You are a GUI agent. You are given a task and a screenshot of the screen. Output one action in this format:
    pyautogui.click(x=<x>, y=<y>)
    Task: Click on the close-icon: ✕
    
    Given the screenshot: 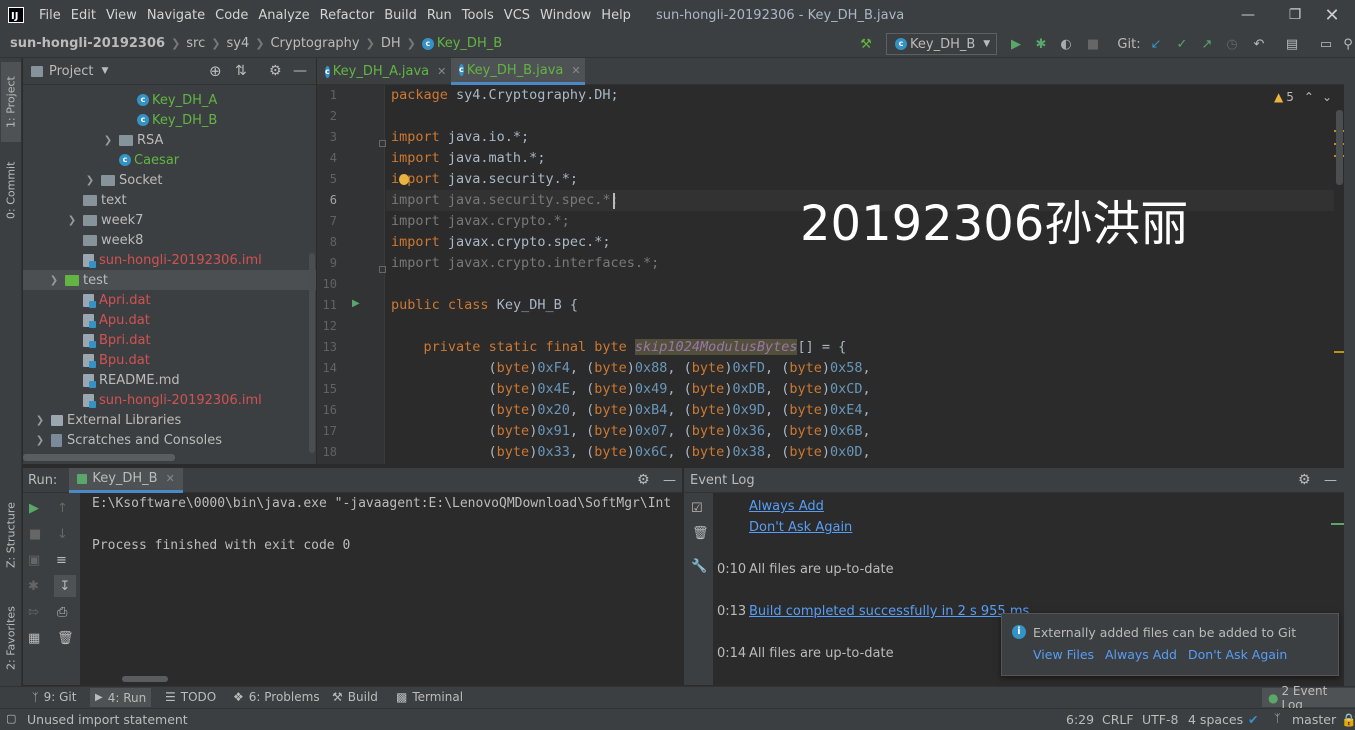 What is the action you would take?
    pyautogui.click(x=1332, y=15)
    